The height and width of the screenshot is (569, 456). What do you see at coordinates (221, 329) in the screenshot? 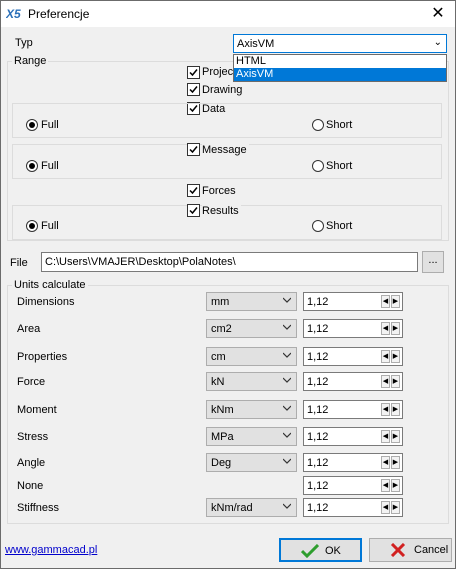
I see `unit-value: cm2` at bounding box center [221, 329].